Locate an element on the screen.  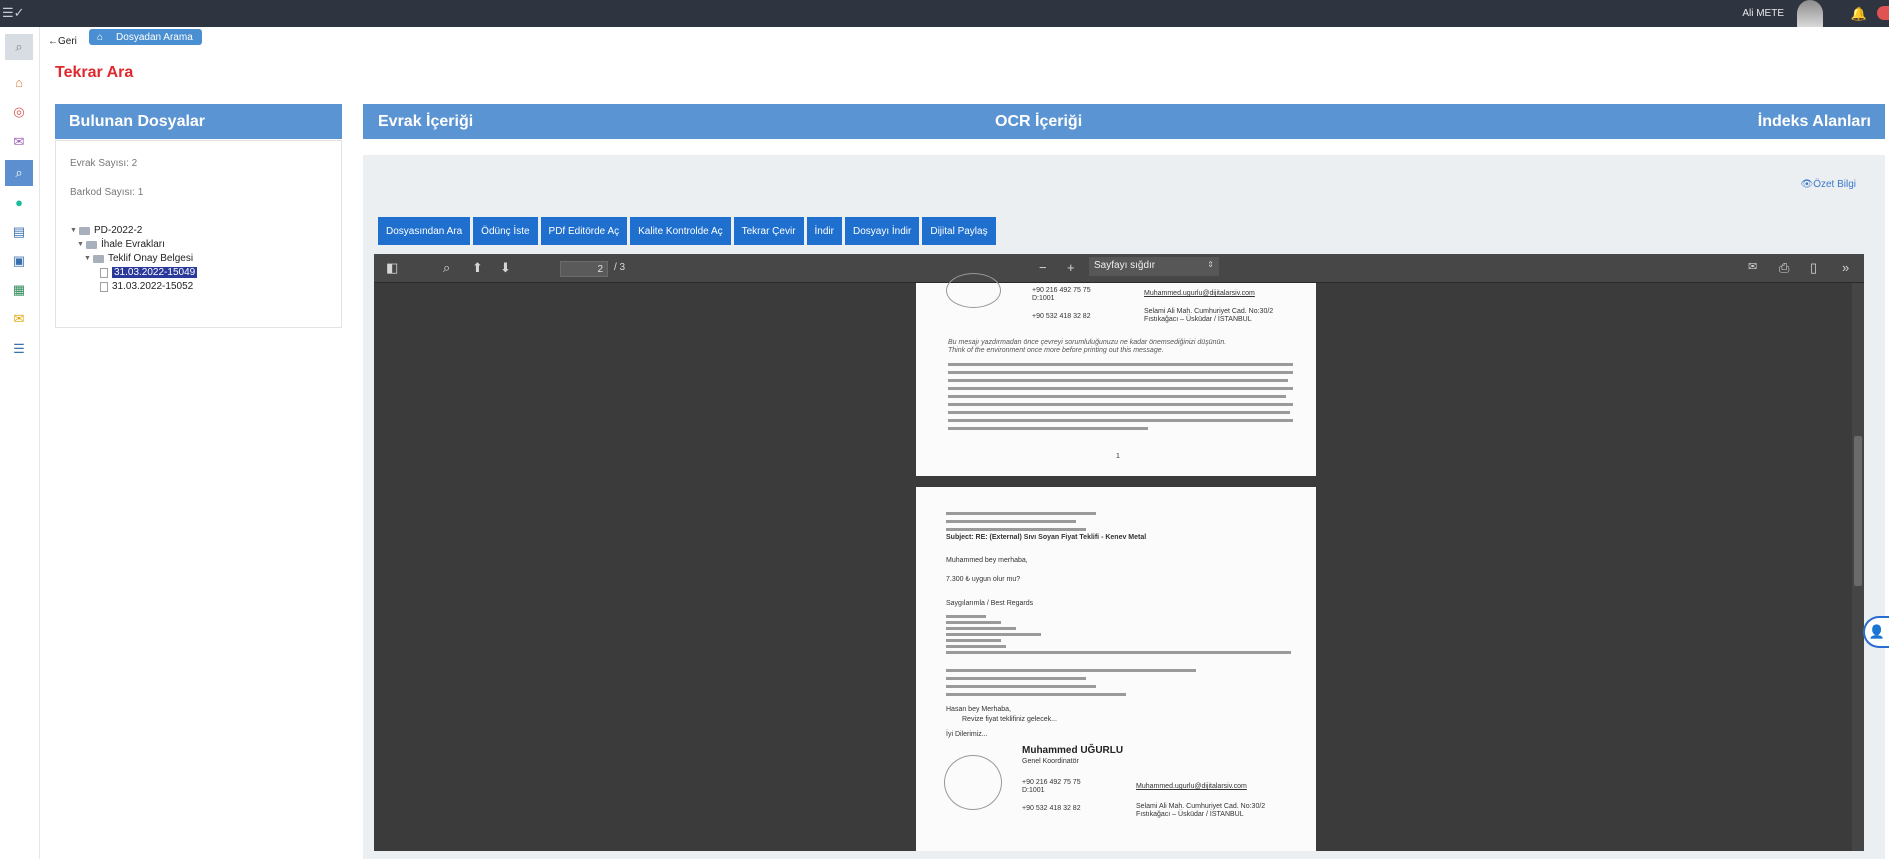
sidebar-search-icon: ⌕ is located at coordinates (19, 47).